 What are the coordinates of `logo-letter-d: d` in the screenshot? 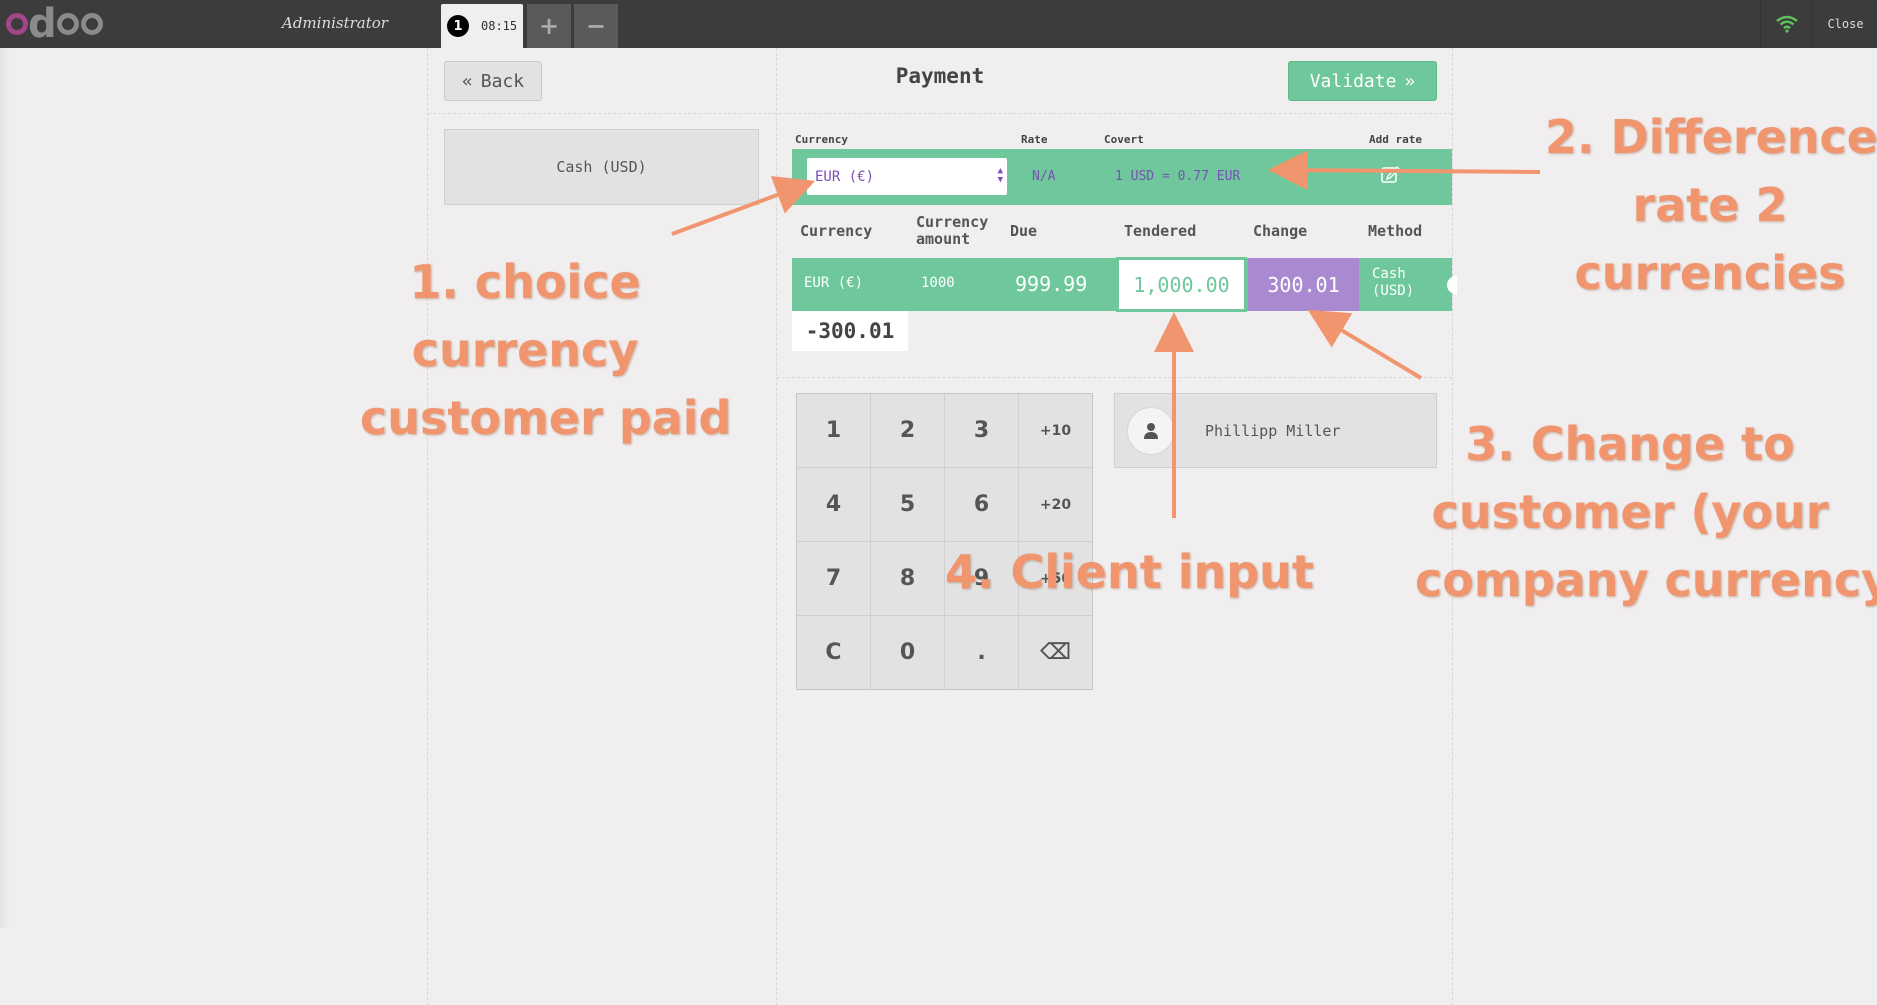 It's located at (42, 24).